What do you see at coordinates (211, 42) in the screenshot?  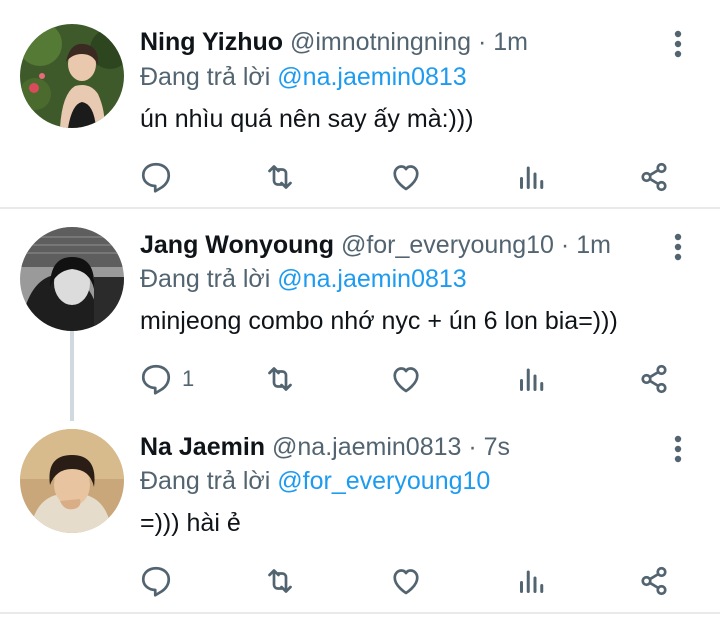 I see `author-name: Ning Yizhuo` at bounding box center [211, 42].